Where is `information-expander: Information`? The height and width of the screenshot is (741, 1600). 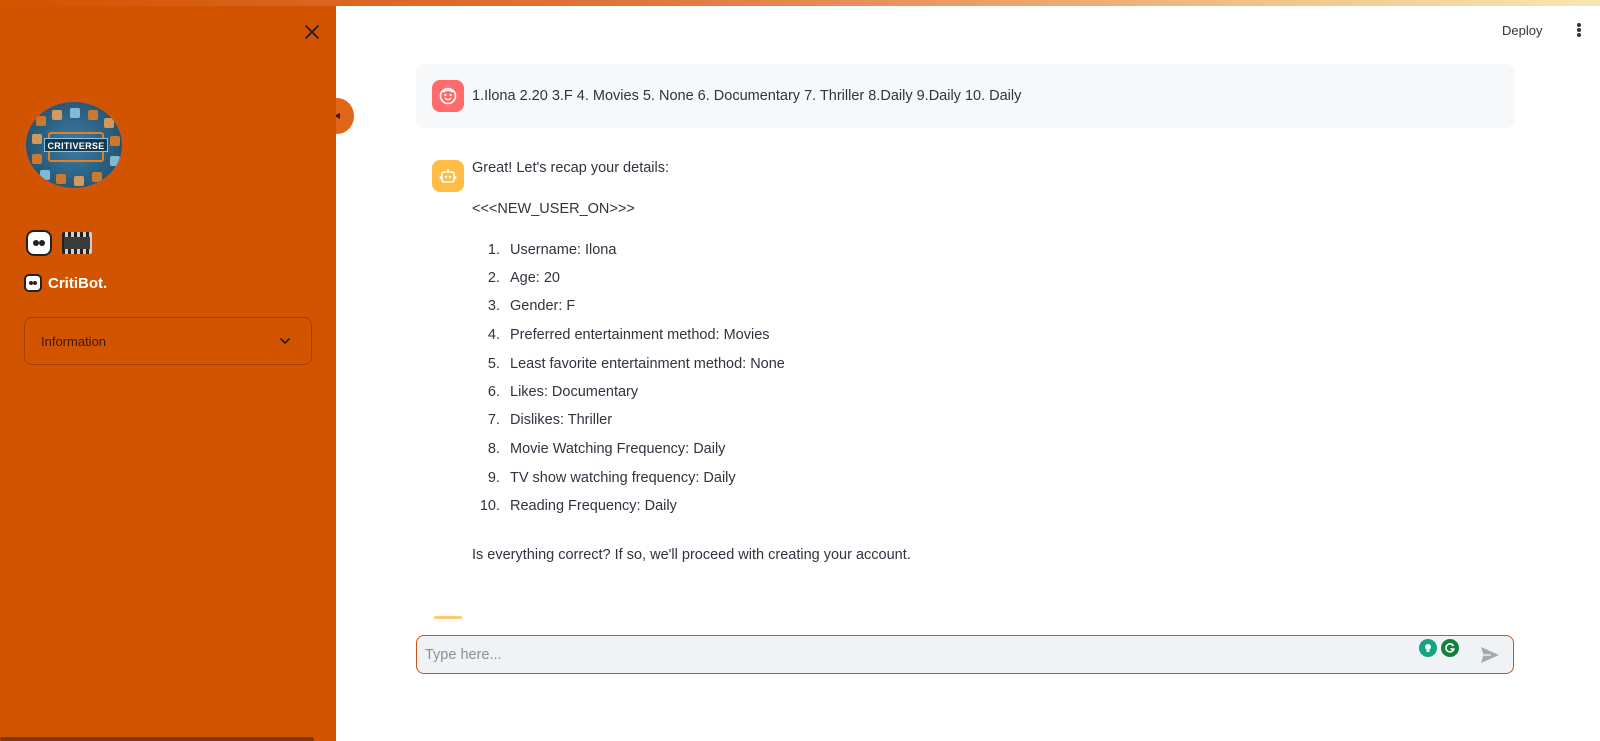
information-expander: Information is located at coordinates (168, 341).